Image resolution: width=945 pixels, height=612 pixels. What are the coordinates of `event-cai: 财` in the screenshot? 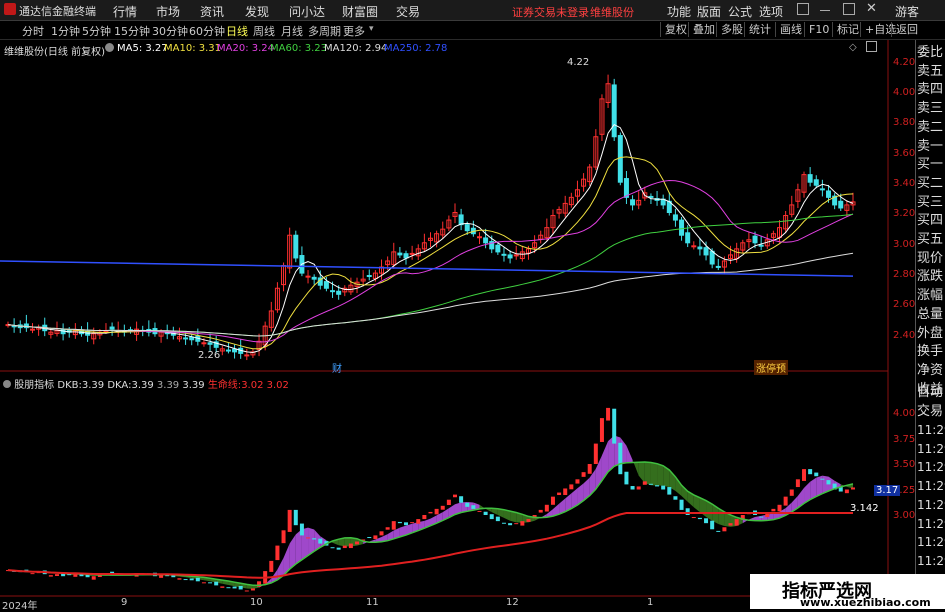 It's located at (337, 367).